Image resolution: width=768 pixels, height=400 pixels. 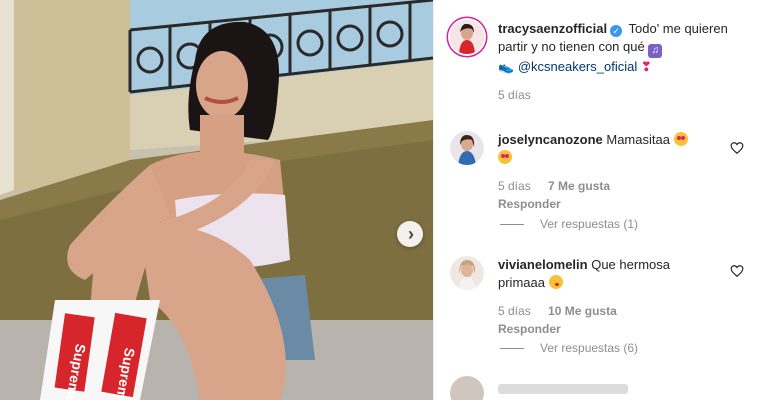 I want to click on verified-badge-icon: ✓, so click(x=616, y=31).